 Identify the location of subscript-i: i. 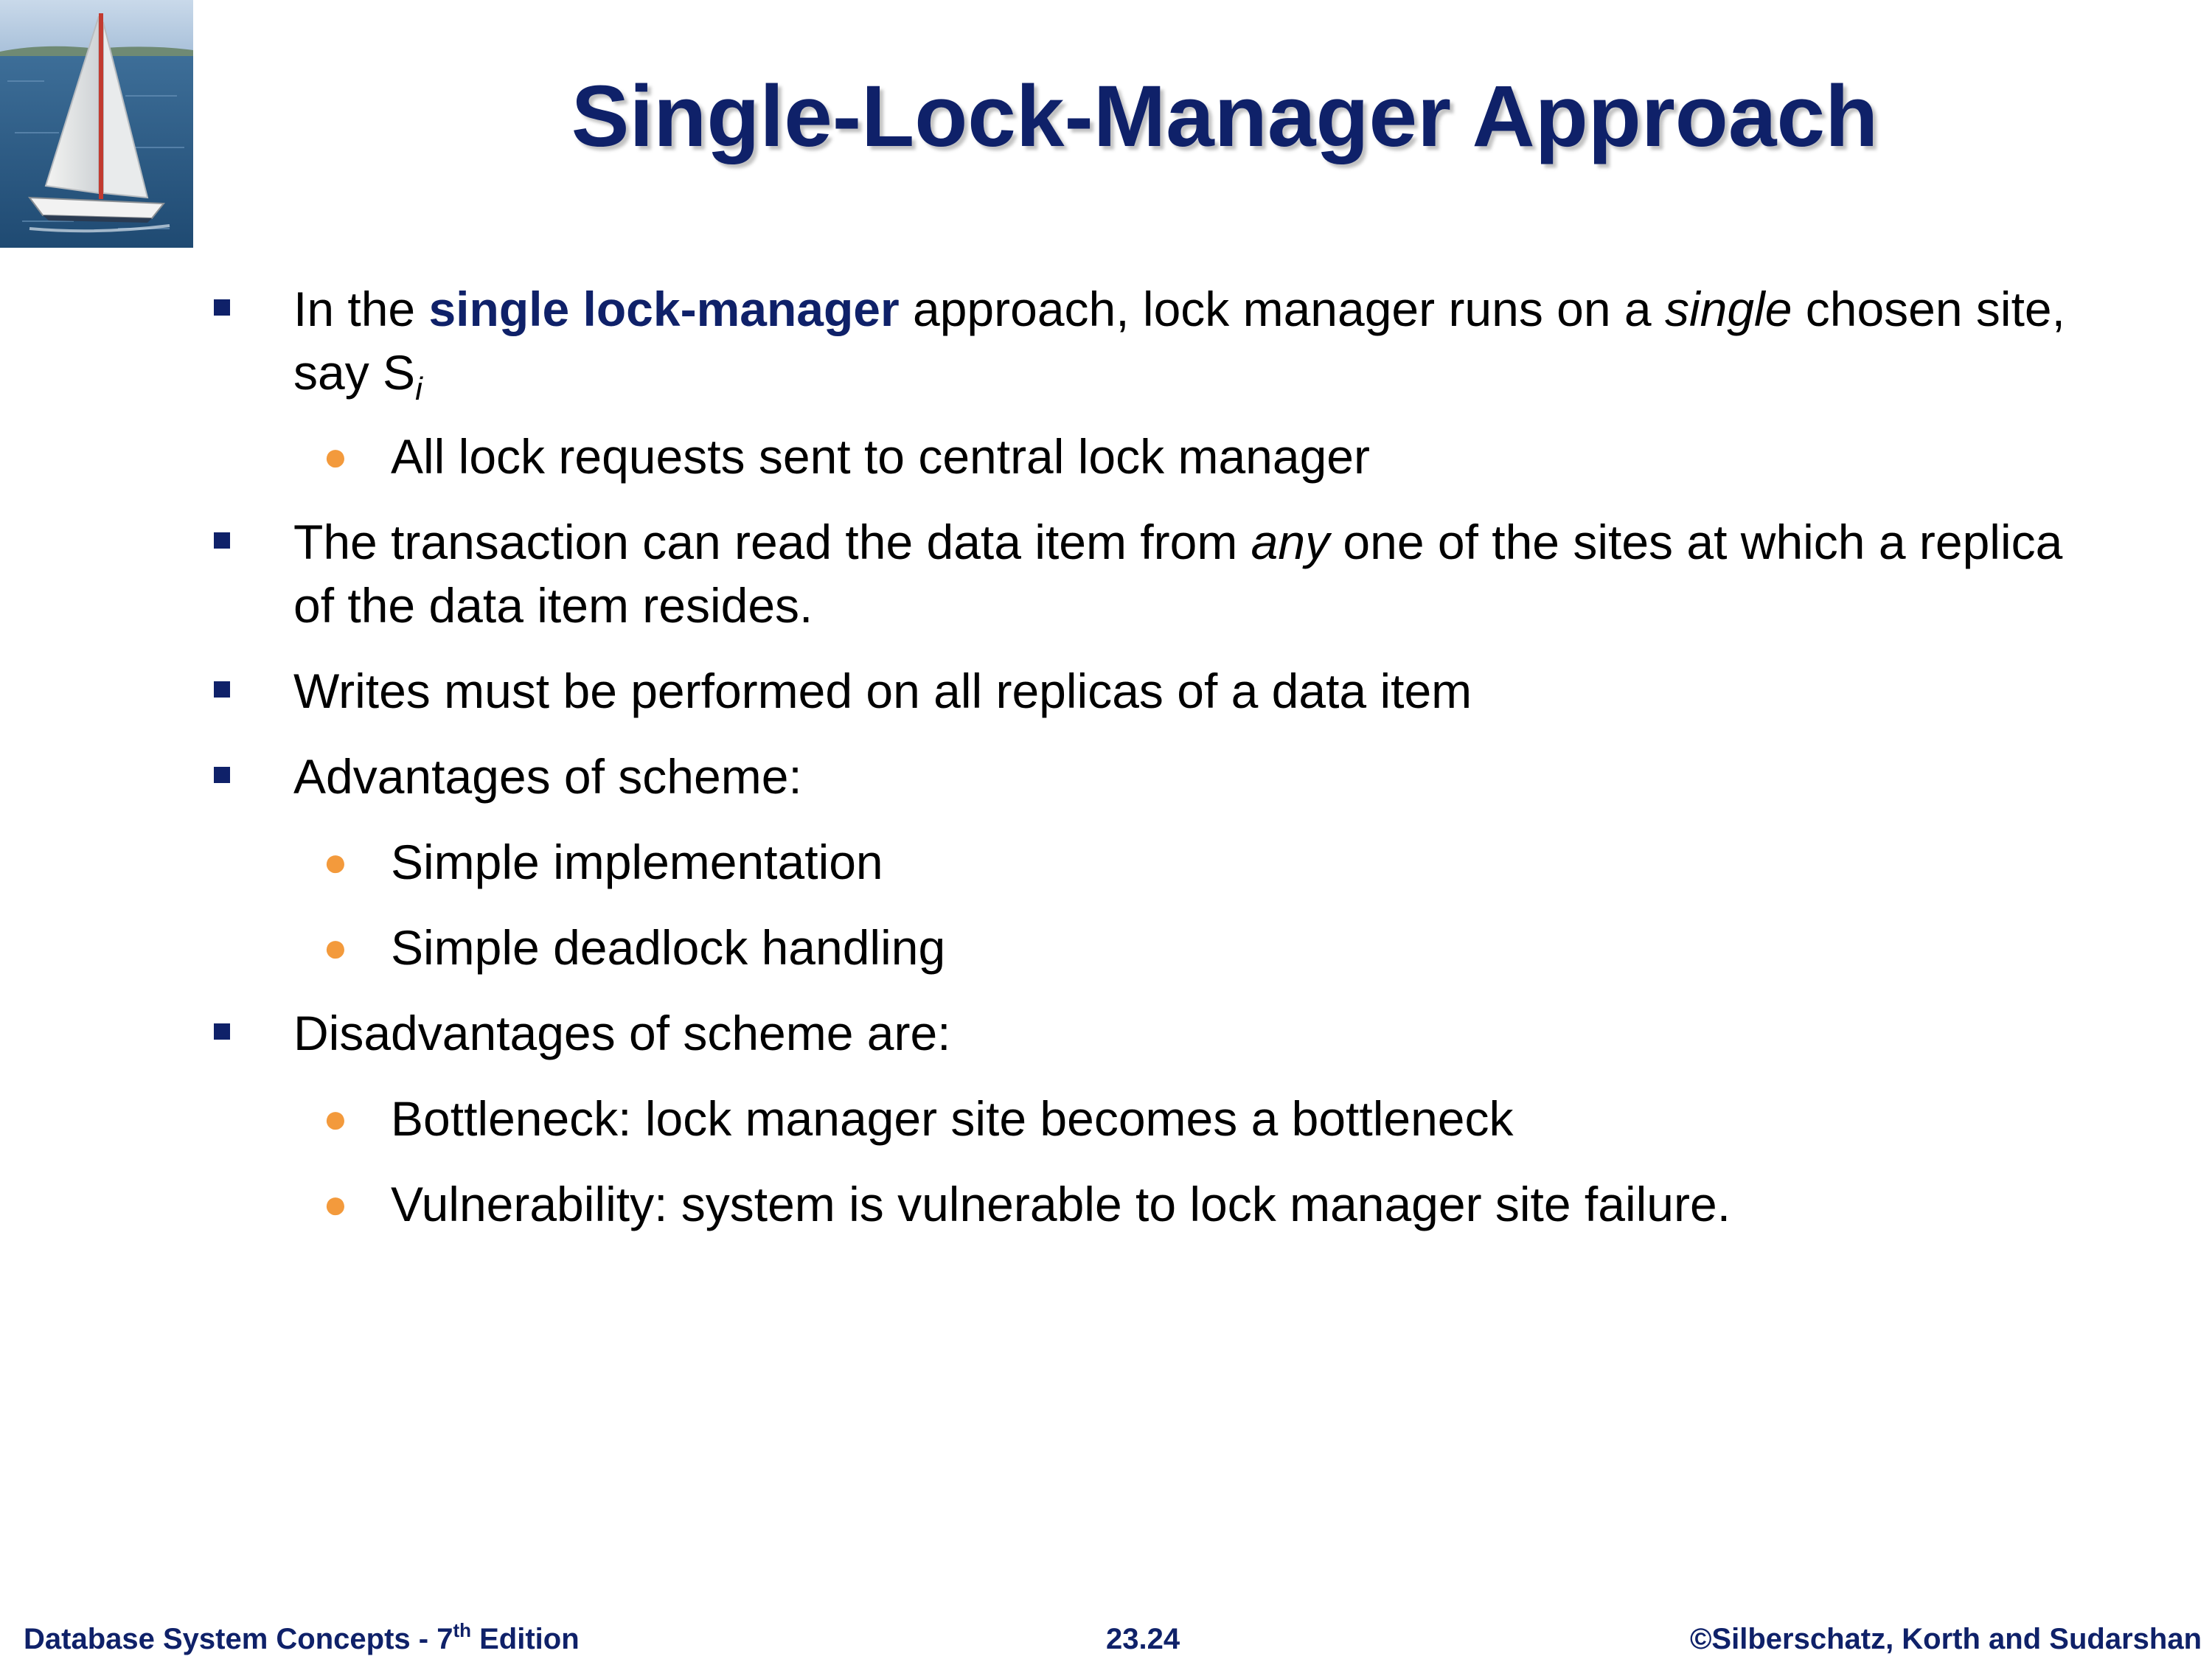
(418, 389).